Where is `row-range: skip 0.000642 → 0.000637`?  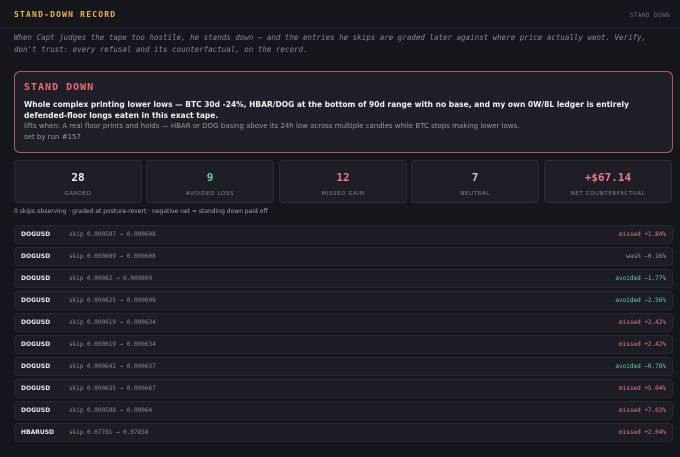
row-range: skip 0.000642 → 0.000637 is located at coordinates (112, 366).